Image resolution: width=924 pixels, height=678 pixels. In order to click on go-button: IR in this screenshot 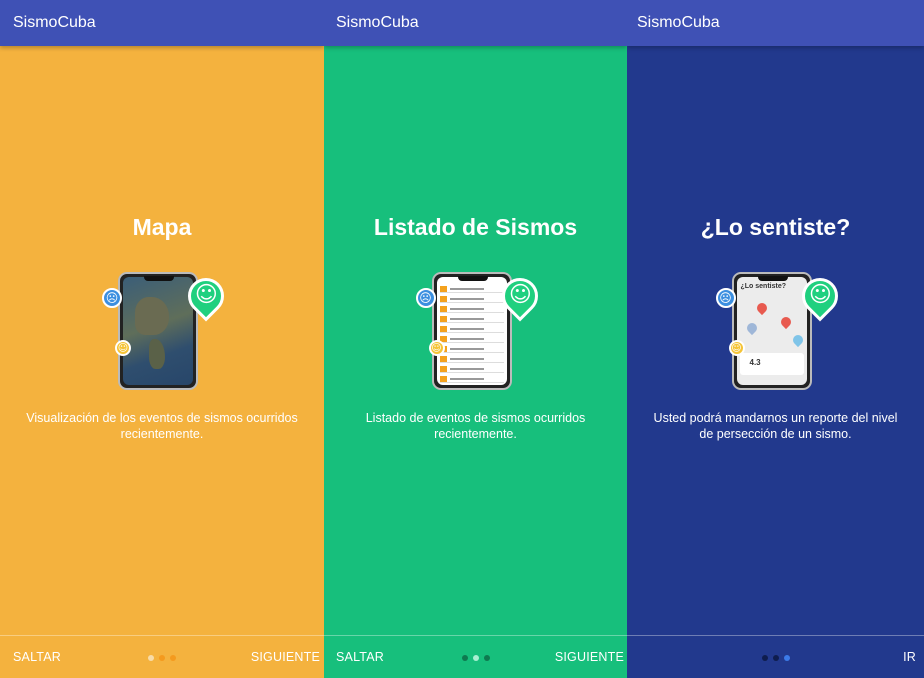, I will do `click(909, 657)`.